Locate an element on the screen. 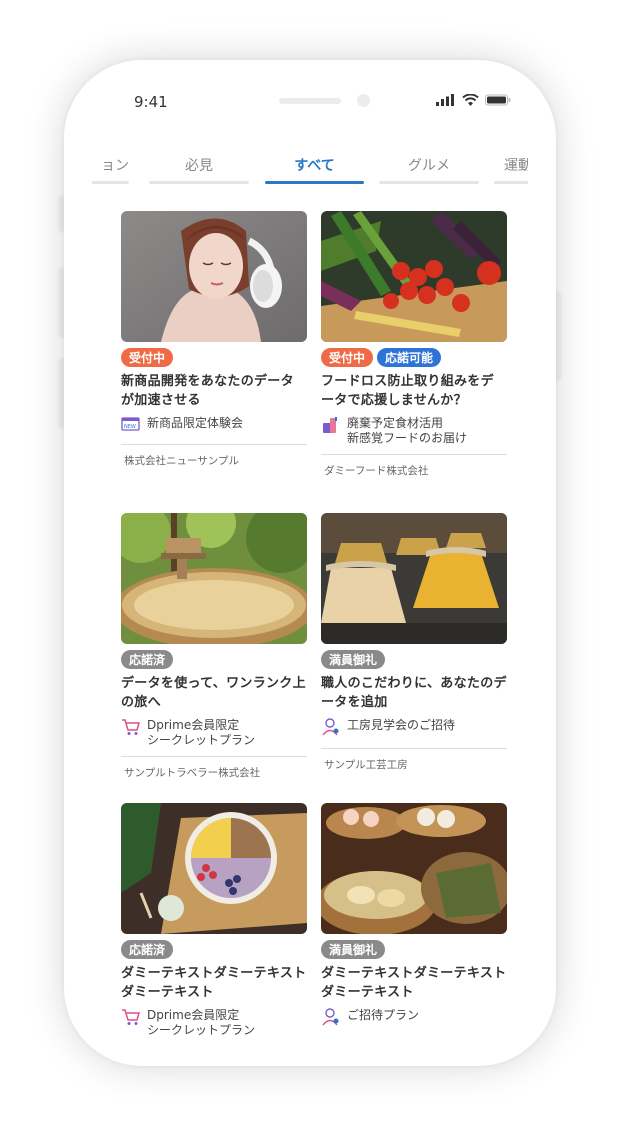 Image resolution: width=621 pixels, height=1126 pixels. tab-gourmet: グルメ is located at coordinates (429, 170).